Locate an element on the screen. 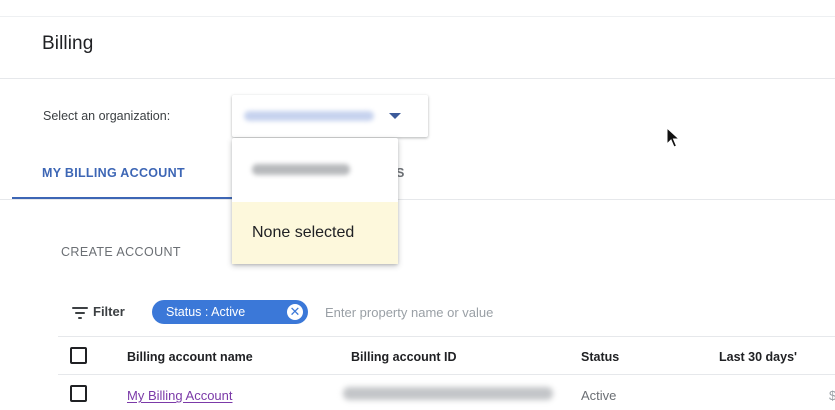  organization-select is located at coordinates (330, 116).